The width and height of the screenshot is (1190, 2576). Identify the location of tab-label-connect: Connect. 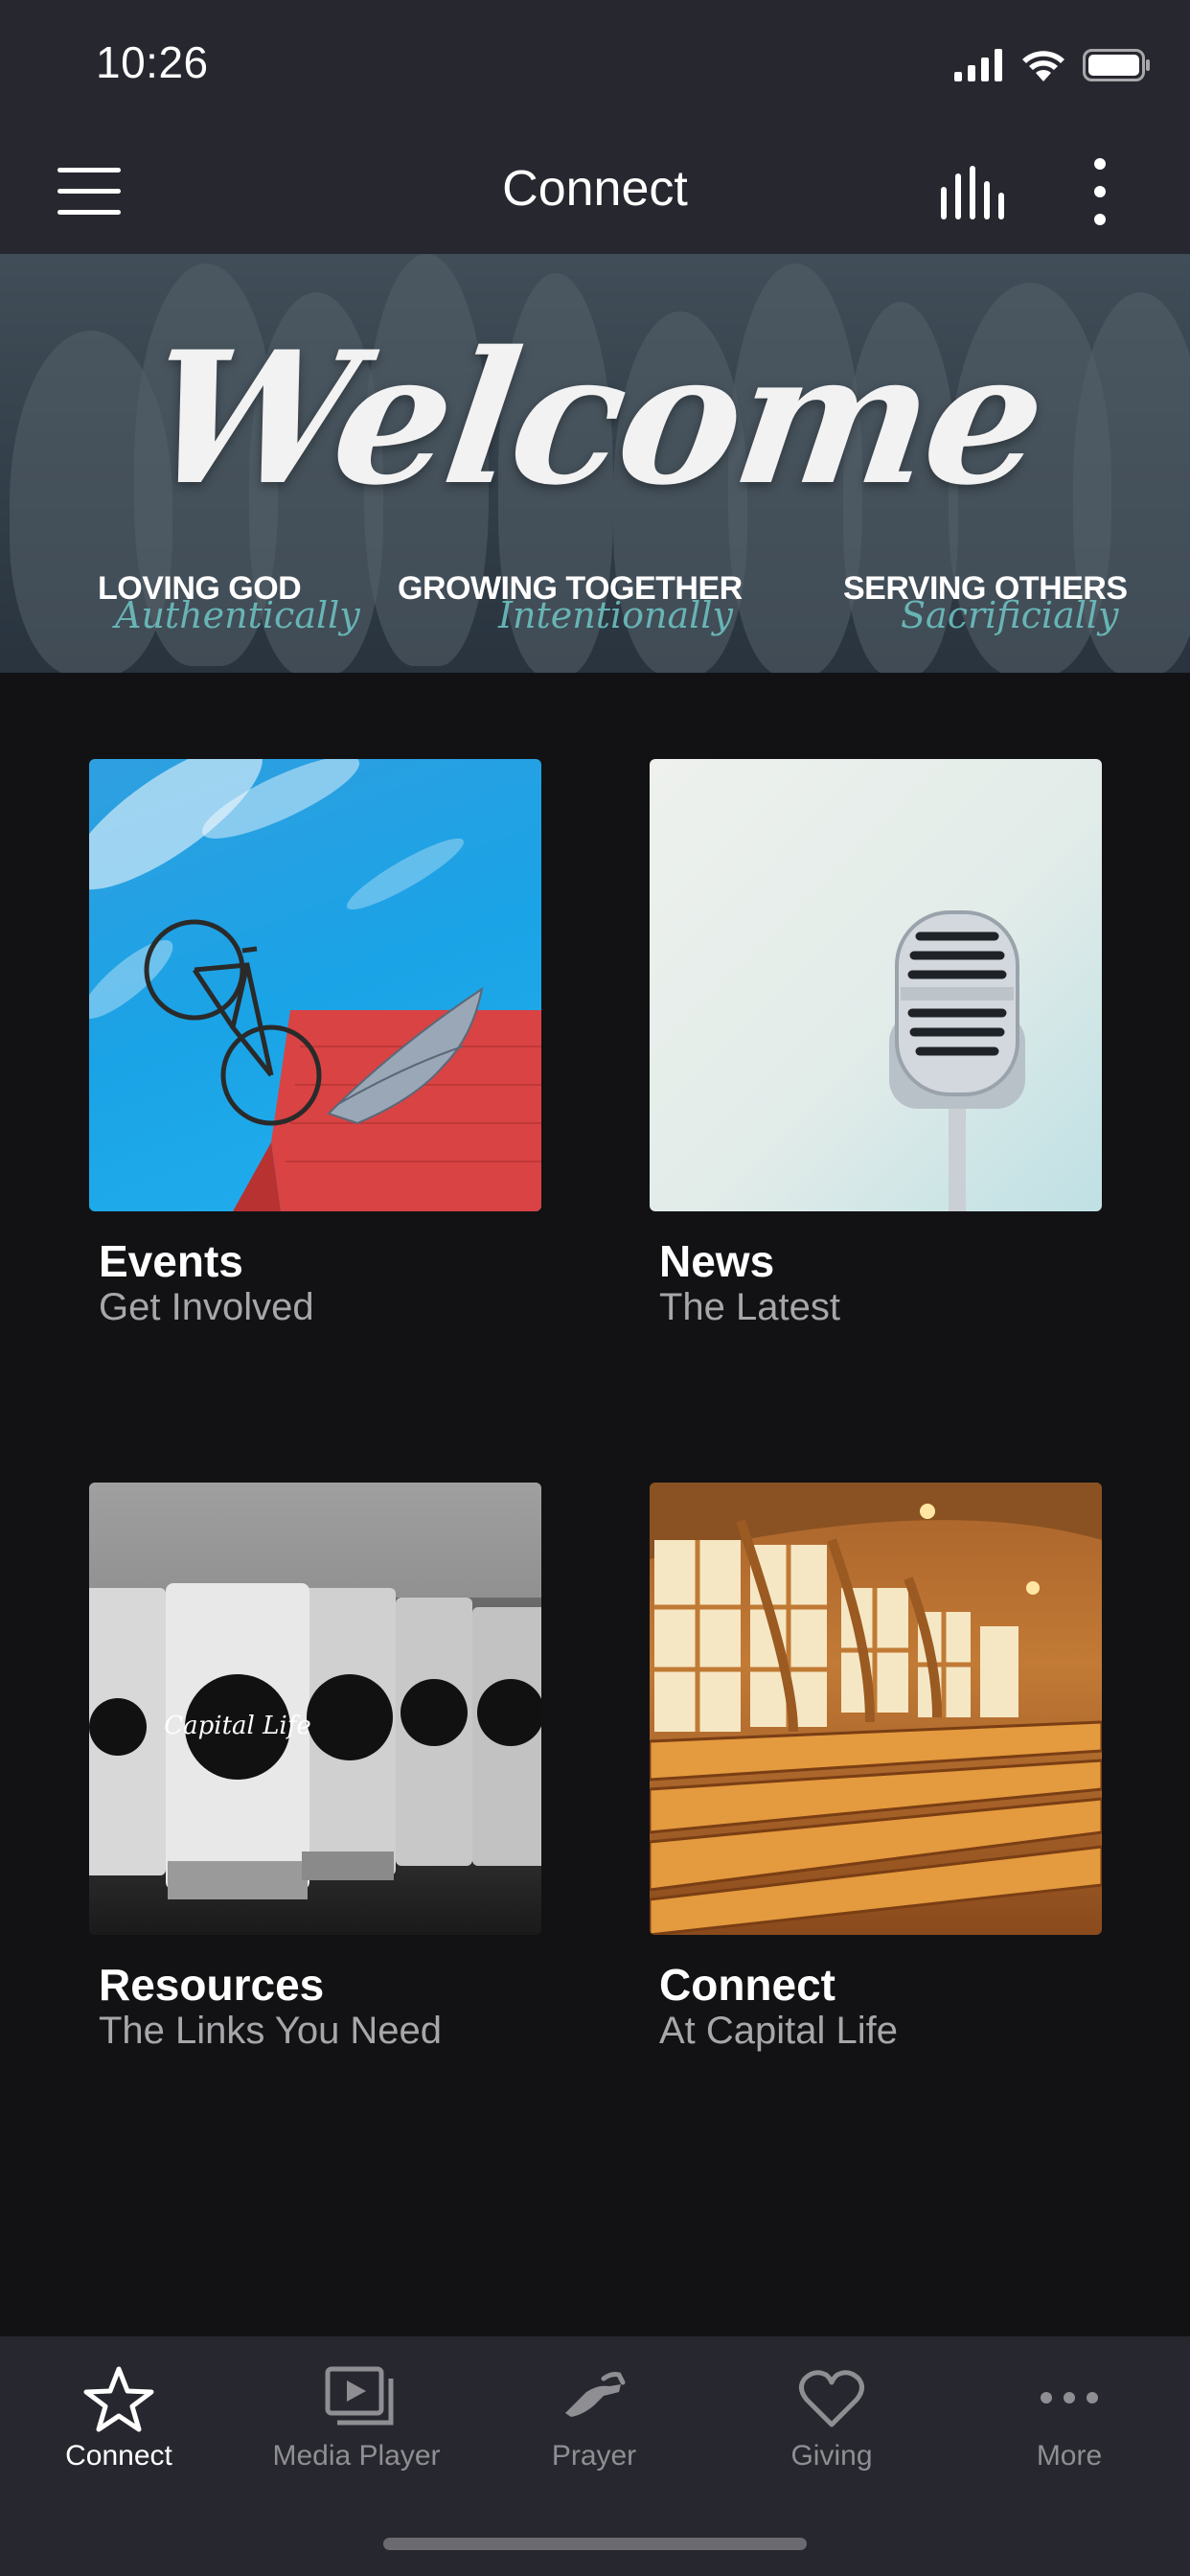
(119, 2456).